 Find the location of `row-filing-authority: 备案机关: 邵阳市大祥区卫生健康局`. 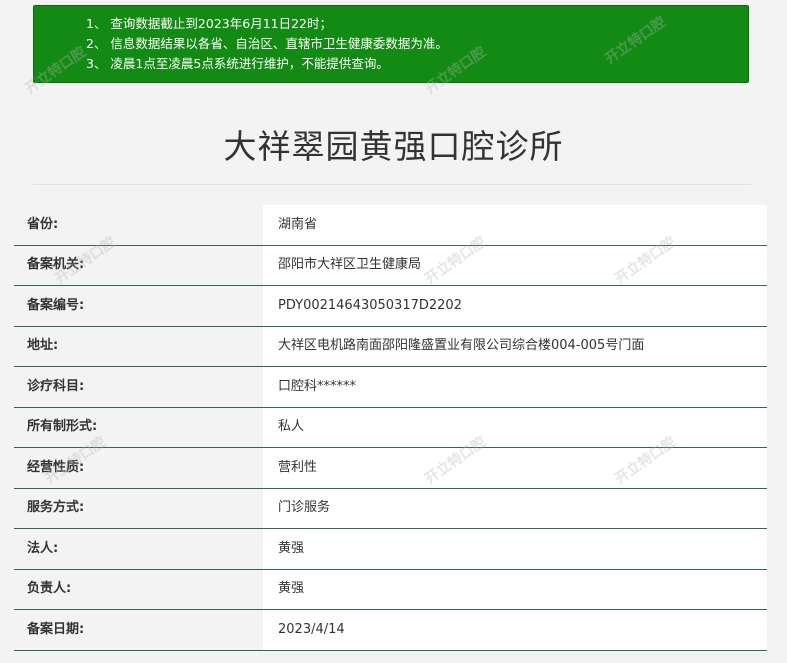

row-filing-authority: 备案机关: 邵阳市大祥区卫生健康局 is located at coordinates (390, 266).